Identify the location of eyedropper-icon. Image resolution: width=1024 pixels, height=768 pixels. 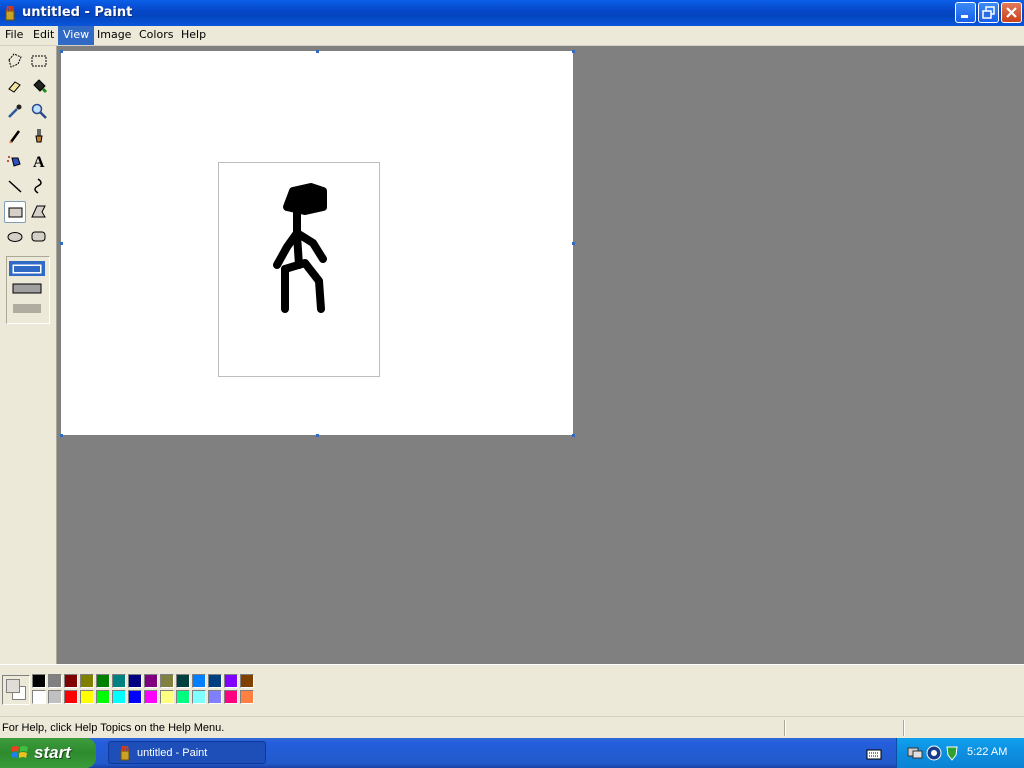
(15, 111).